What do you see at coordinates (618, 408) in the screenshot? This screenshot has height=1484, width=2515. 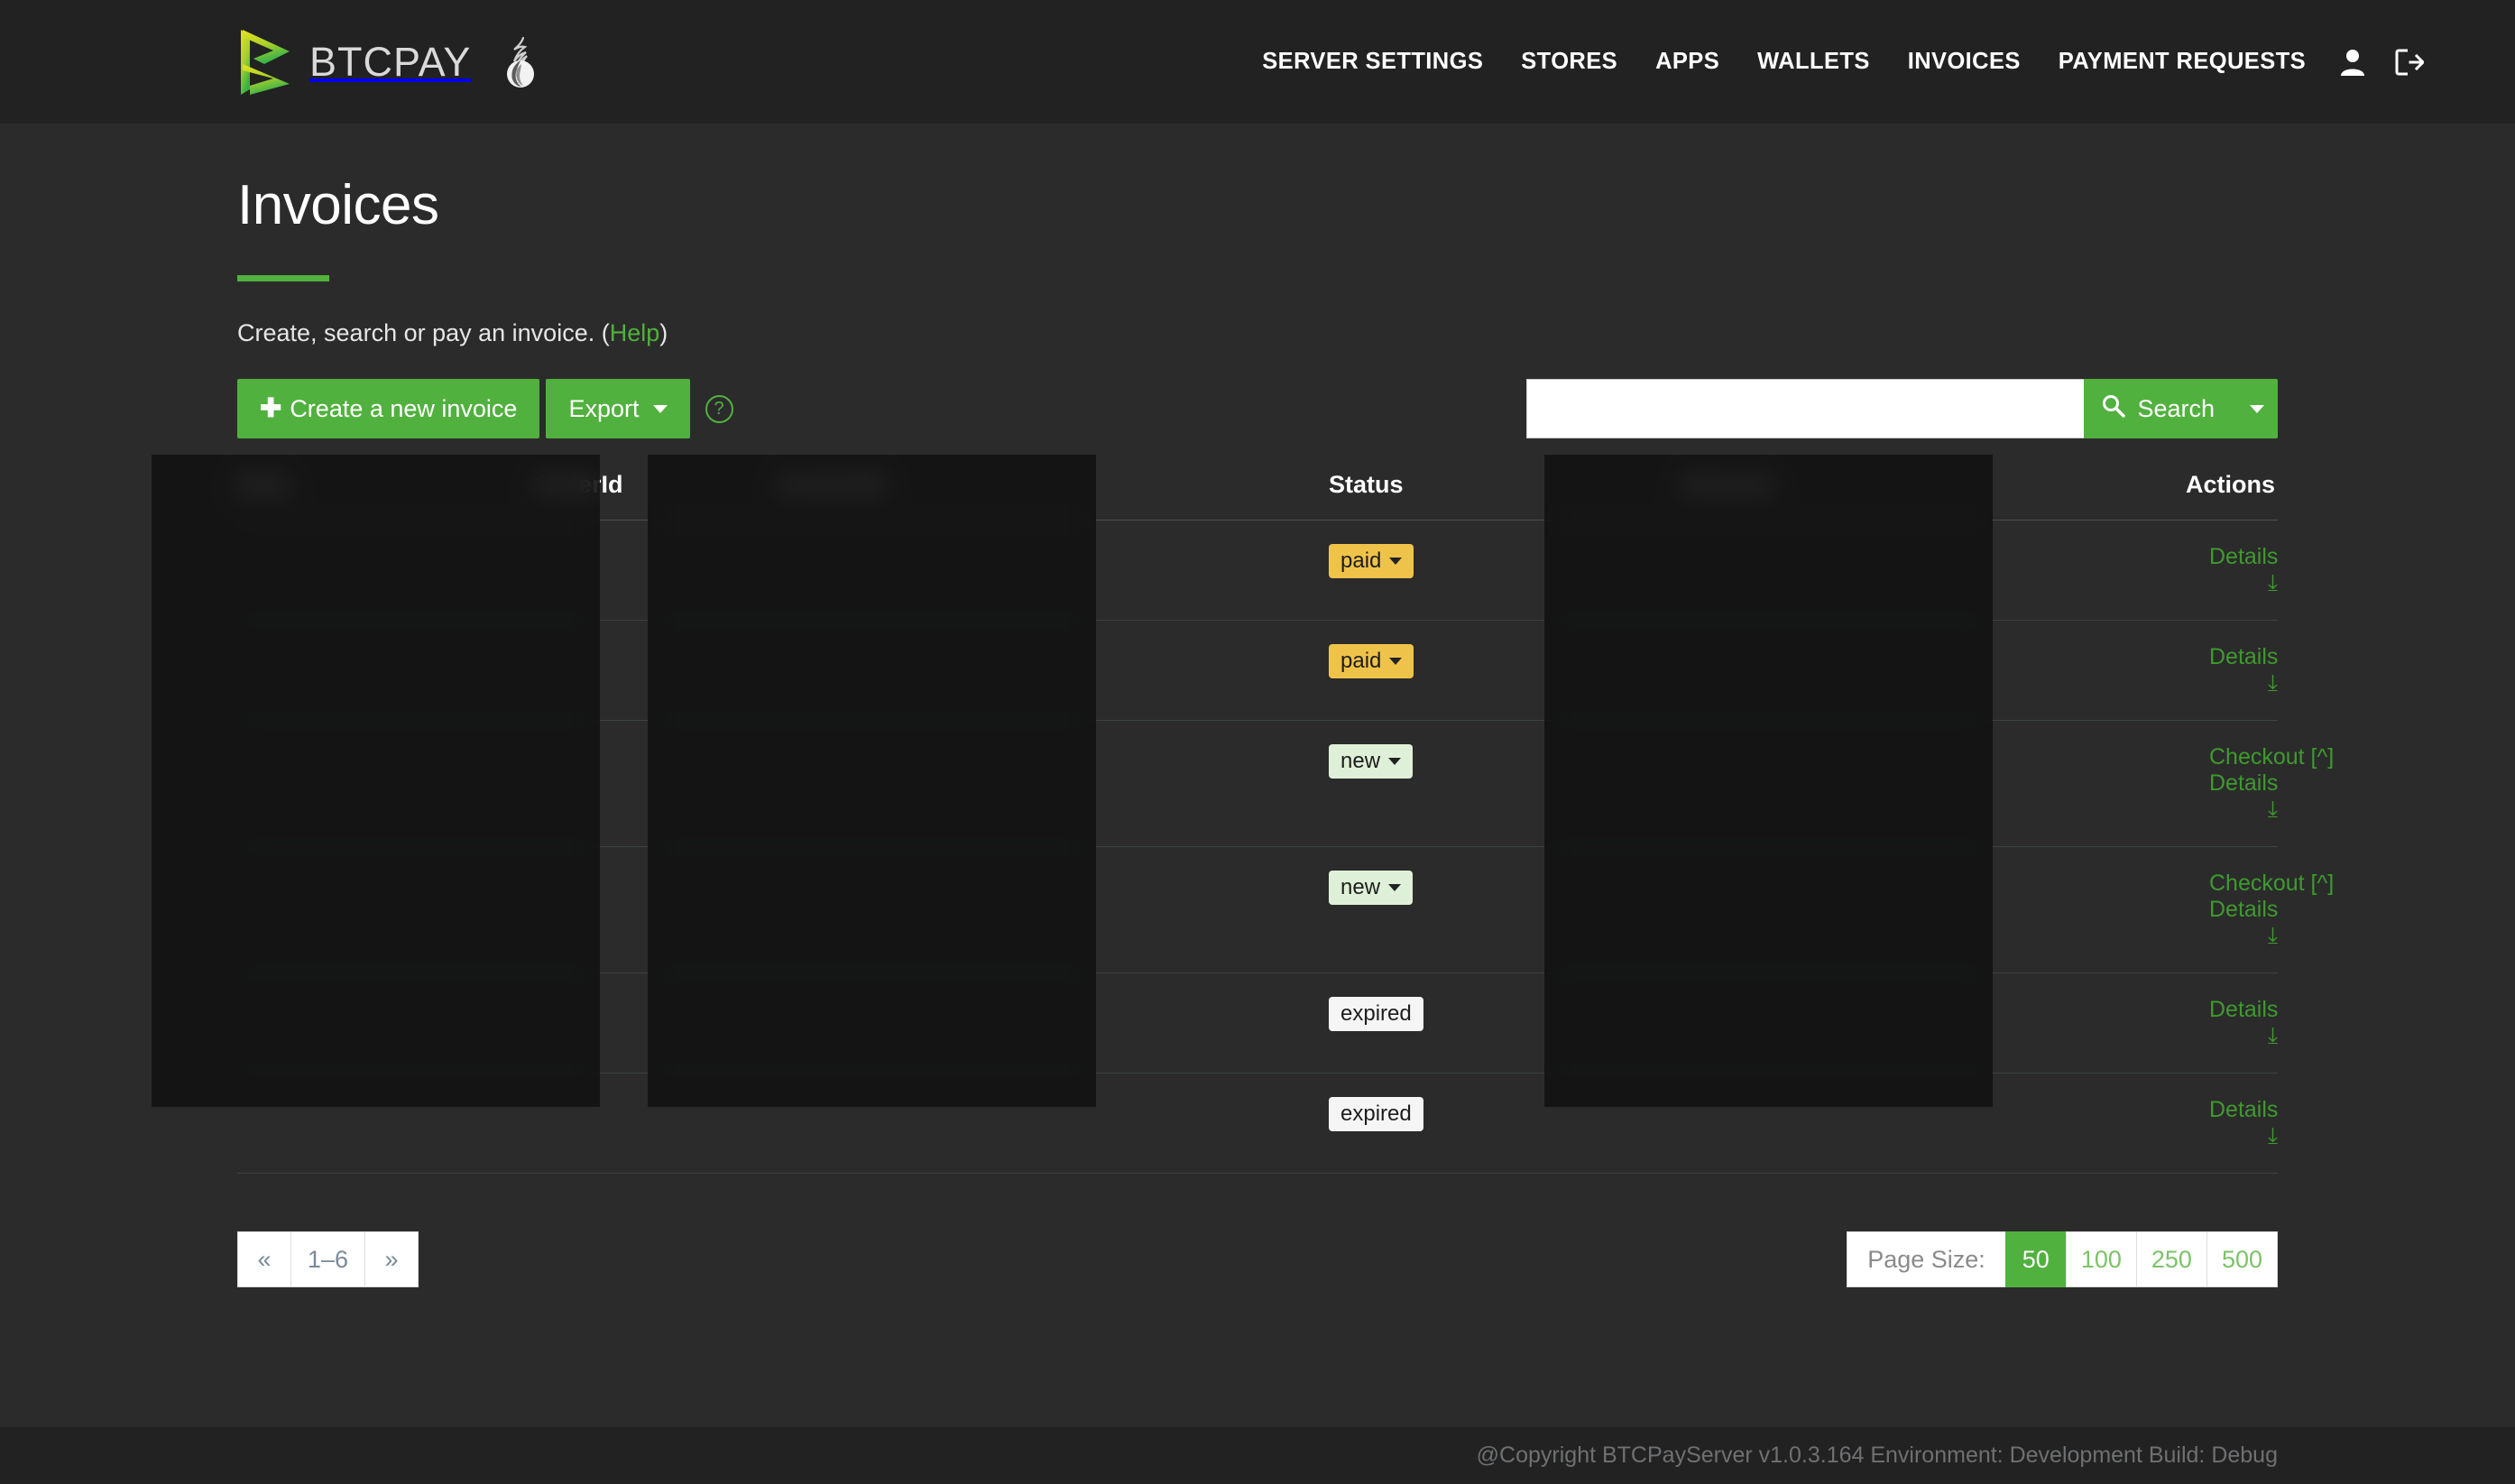 I see `export-button: Export` at bounding box center [618, 408].